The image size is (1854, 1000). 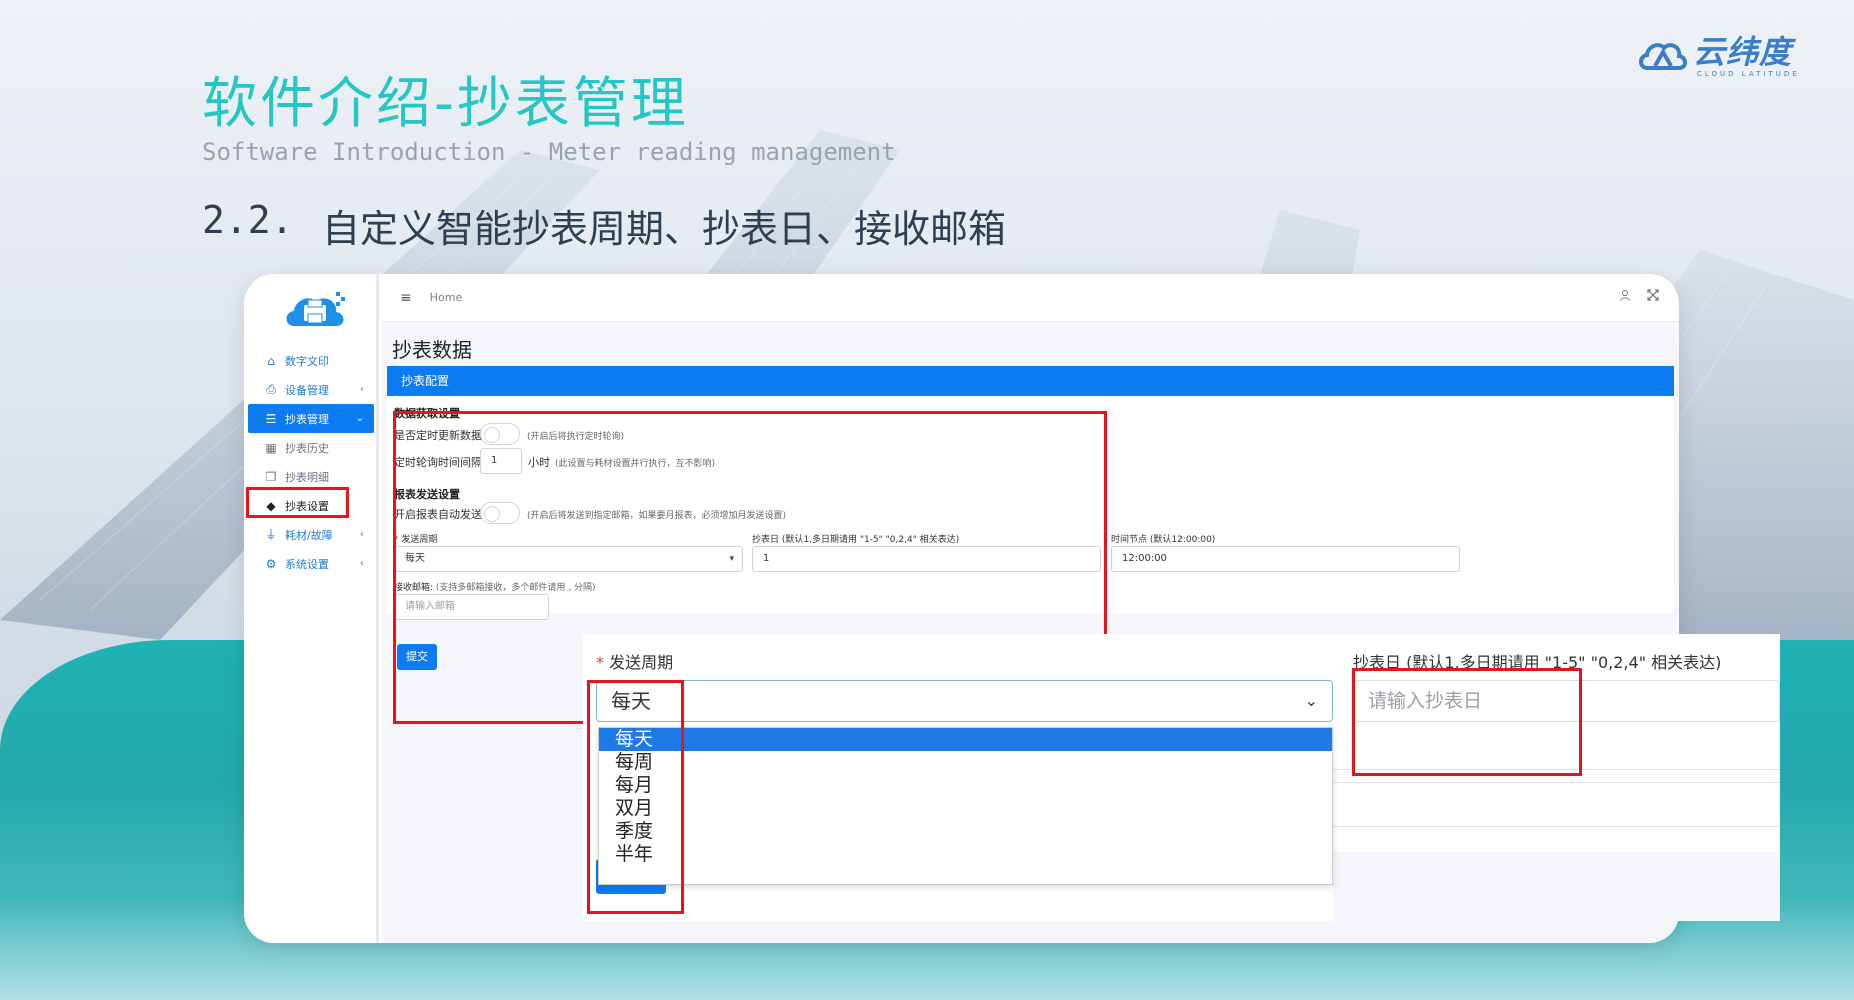 I want to click on plug-icon: ⏚, so click(x=270, y=535).